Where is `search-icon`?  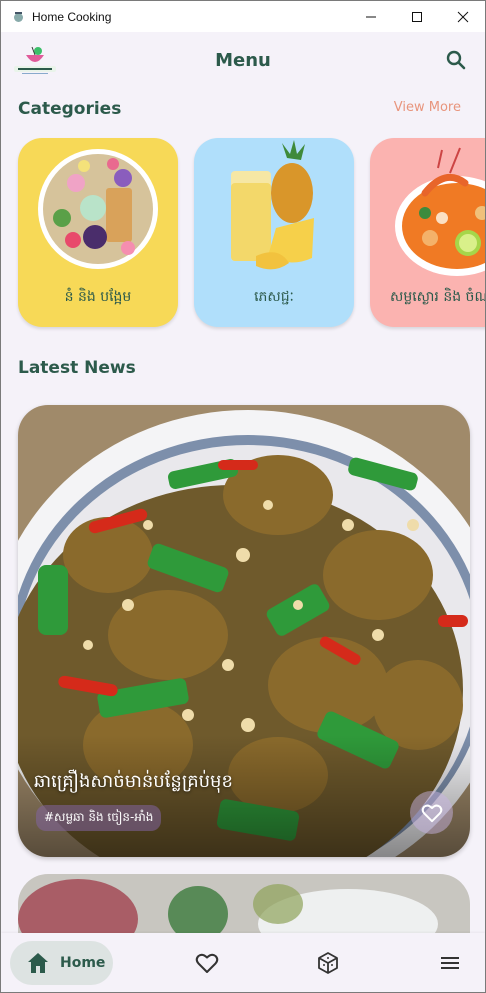 search-icon is located at coordinates (456, 60).